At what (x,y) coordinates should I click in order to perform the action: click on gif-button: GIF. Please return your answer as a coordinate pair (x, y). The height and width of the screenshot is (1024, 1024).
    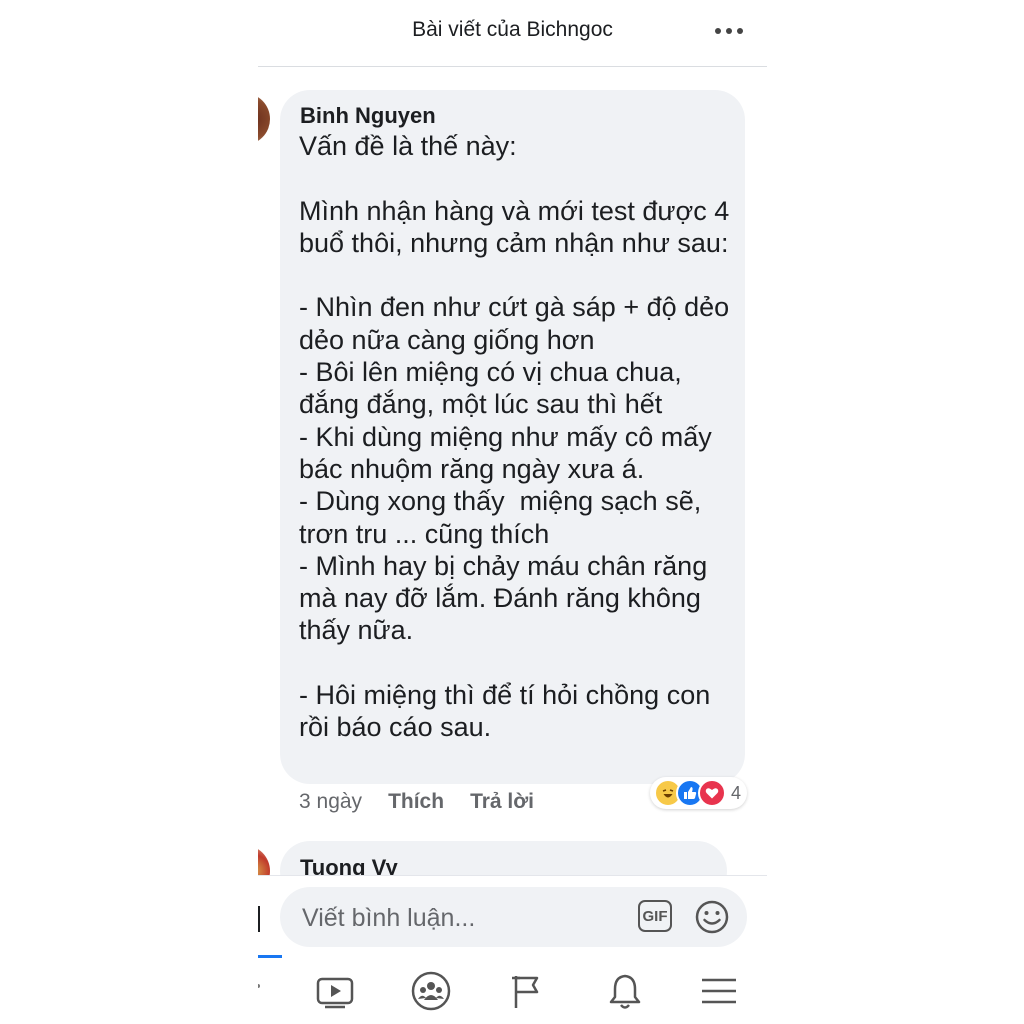
    Looking at the image, I should click on (655, 916).